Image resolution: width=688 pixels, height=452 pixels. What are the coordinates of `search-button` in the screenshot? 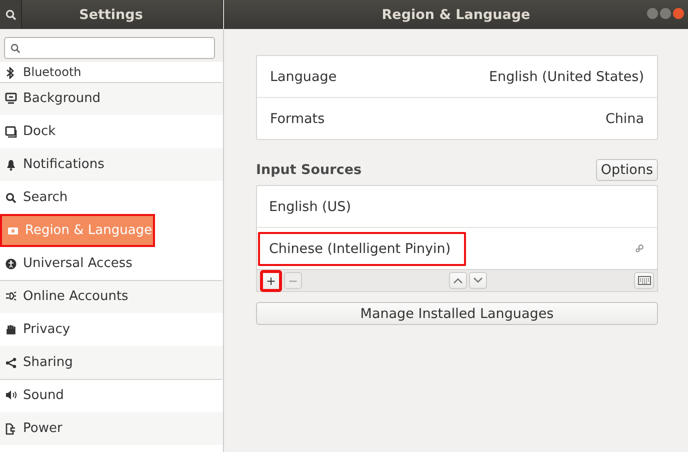 It's located at (11, 14).